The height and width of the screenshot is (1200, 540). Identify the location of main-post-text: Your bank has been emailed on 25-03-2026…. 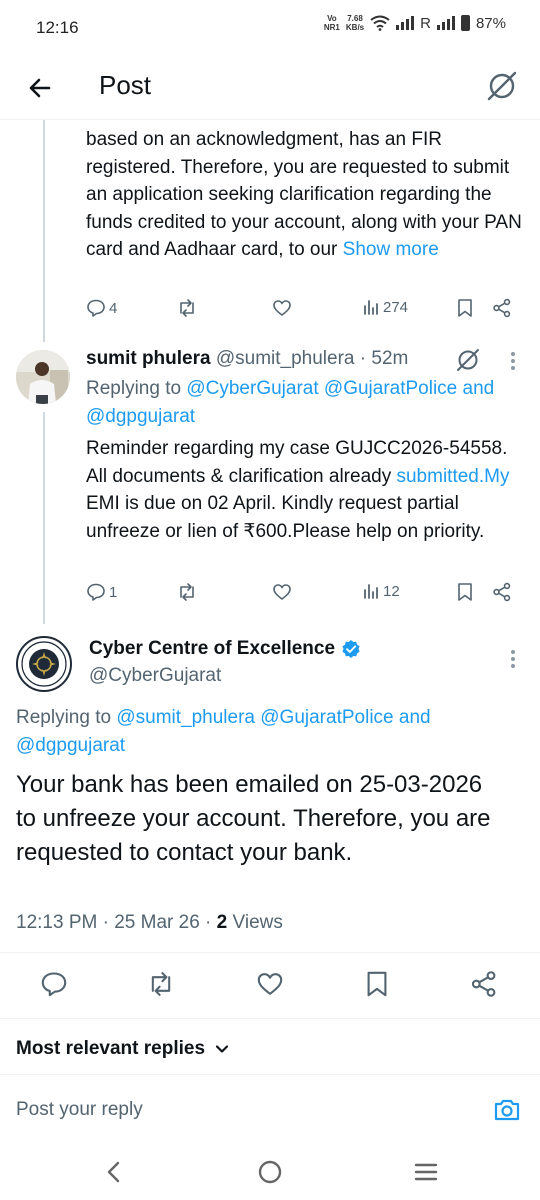
(253, 818).